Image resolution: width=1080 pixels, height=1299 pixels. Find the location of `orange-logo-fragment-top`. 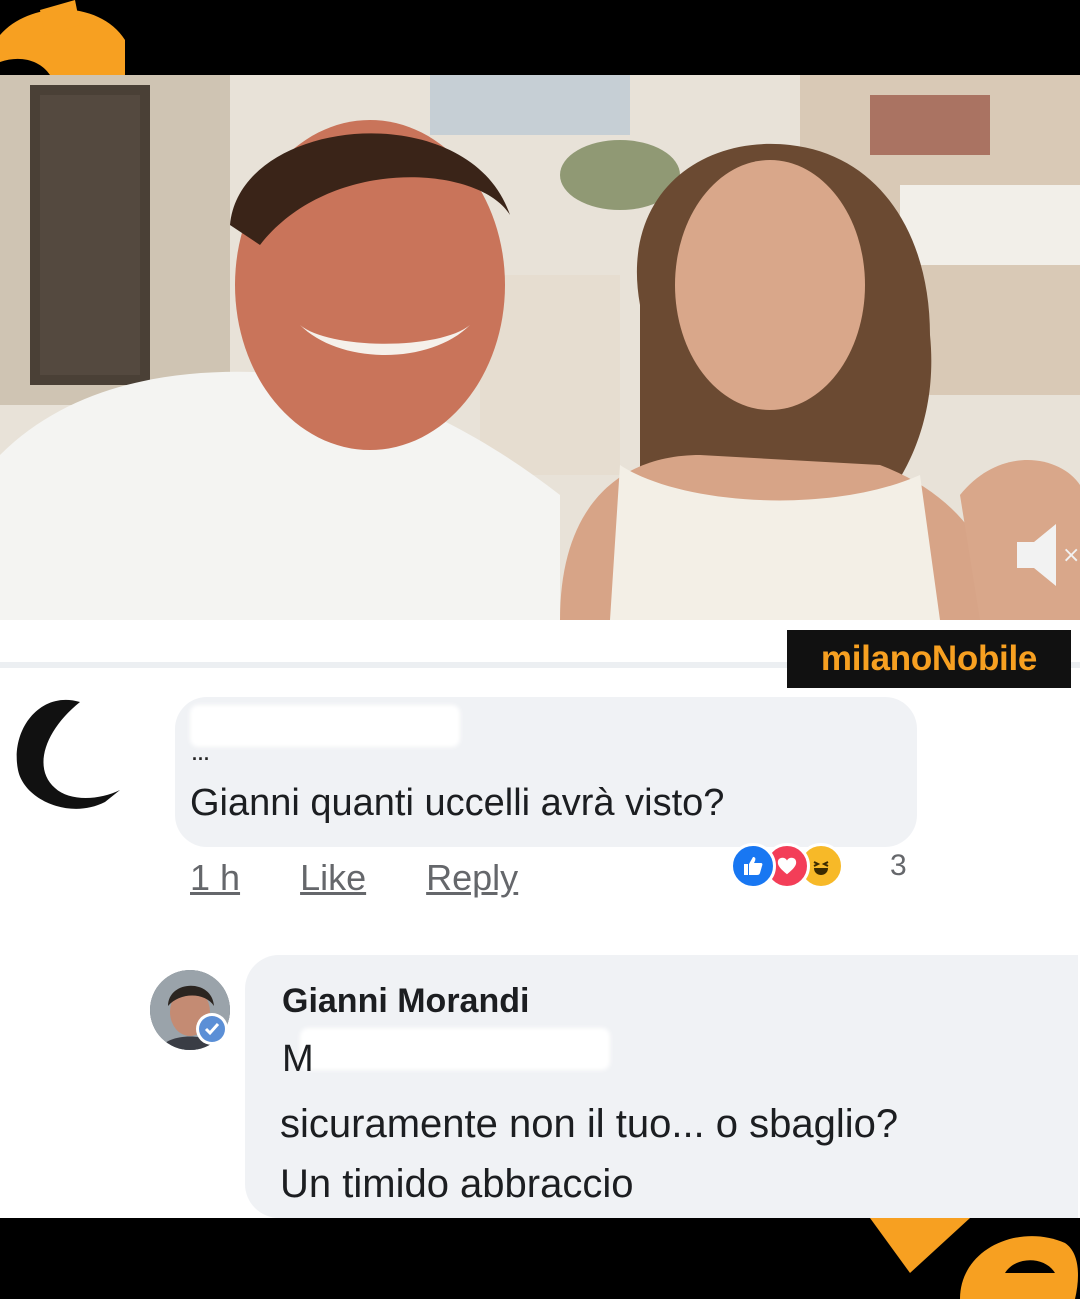

orange-logo-fragment-top is located at coordinates (62, 37).